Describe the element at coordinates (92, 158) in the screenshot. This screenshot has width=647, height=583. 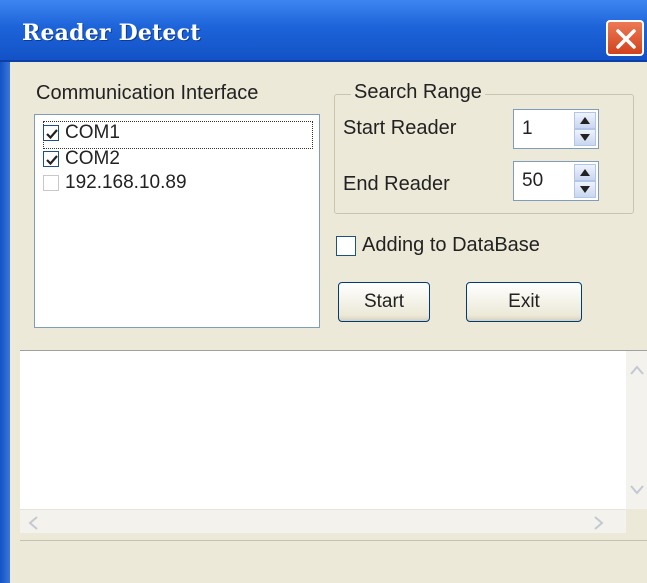
I see `com2-label: COM2` at that location.